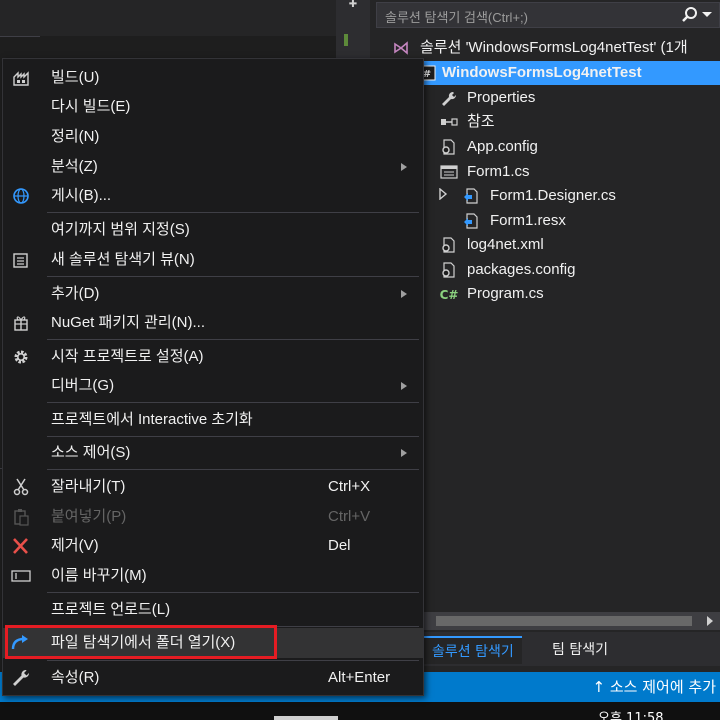  What do you see at coordinates (213, 167) in the screenshot?
I see `menu-item-analyze: 분석(Z)` at bounding box center [213, 167].